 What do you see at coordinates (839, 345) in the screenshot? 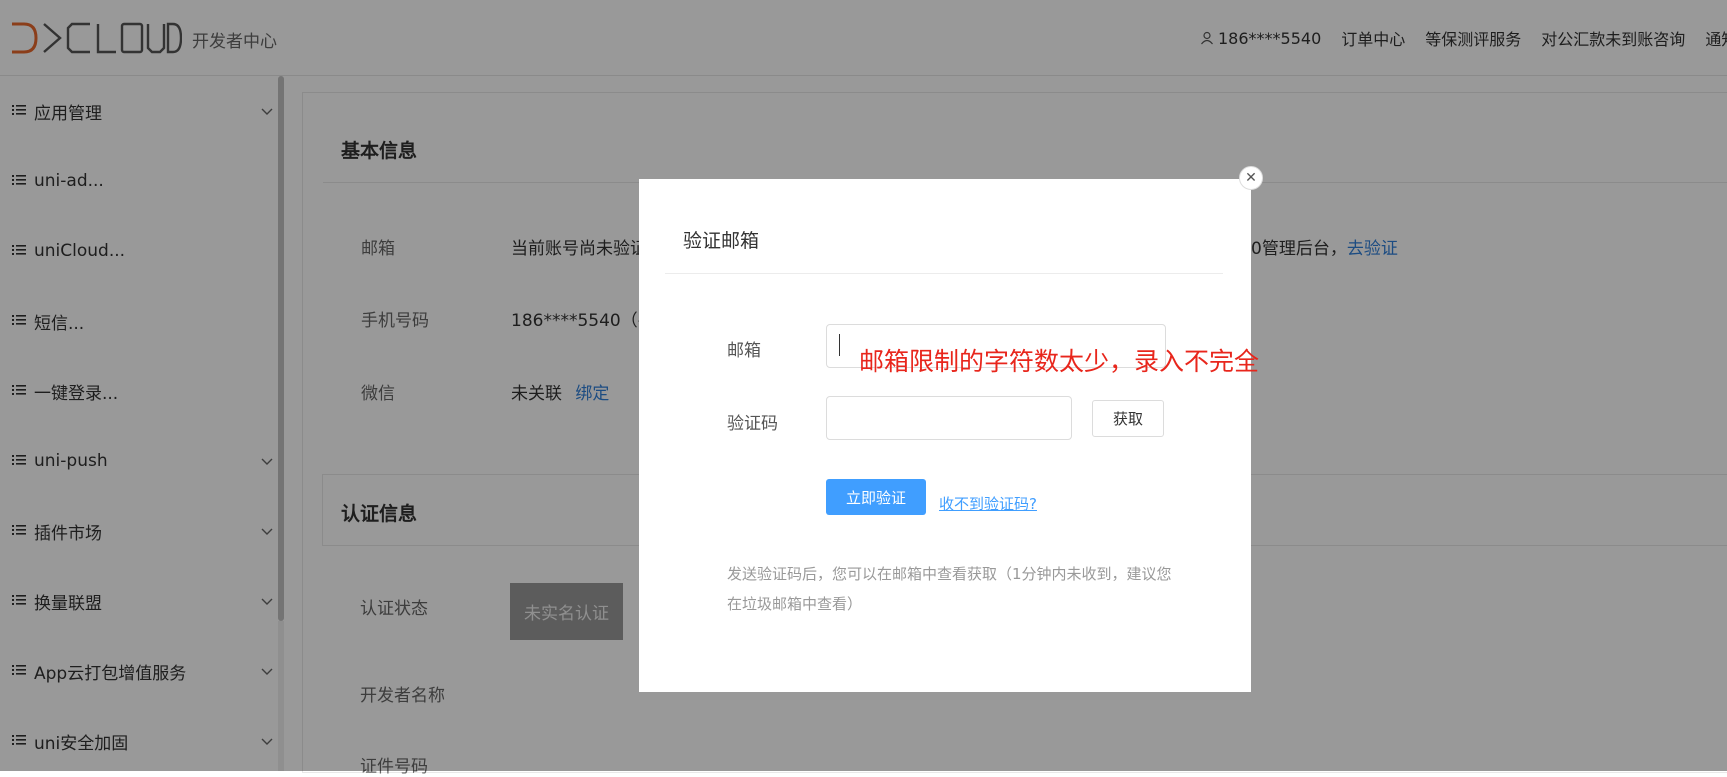
I see `text-caret` at bounding box center [839, 345].